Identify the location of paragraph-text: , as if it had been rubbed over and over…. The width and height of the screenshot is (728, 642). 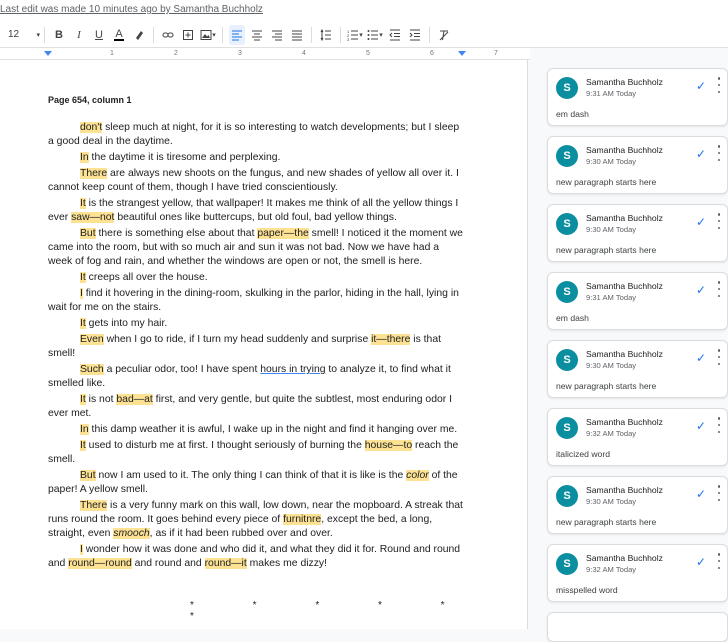
(241, 533).